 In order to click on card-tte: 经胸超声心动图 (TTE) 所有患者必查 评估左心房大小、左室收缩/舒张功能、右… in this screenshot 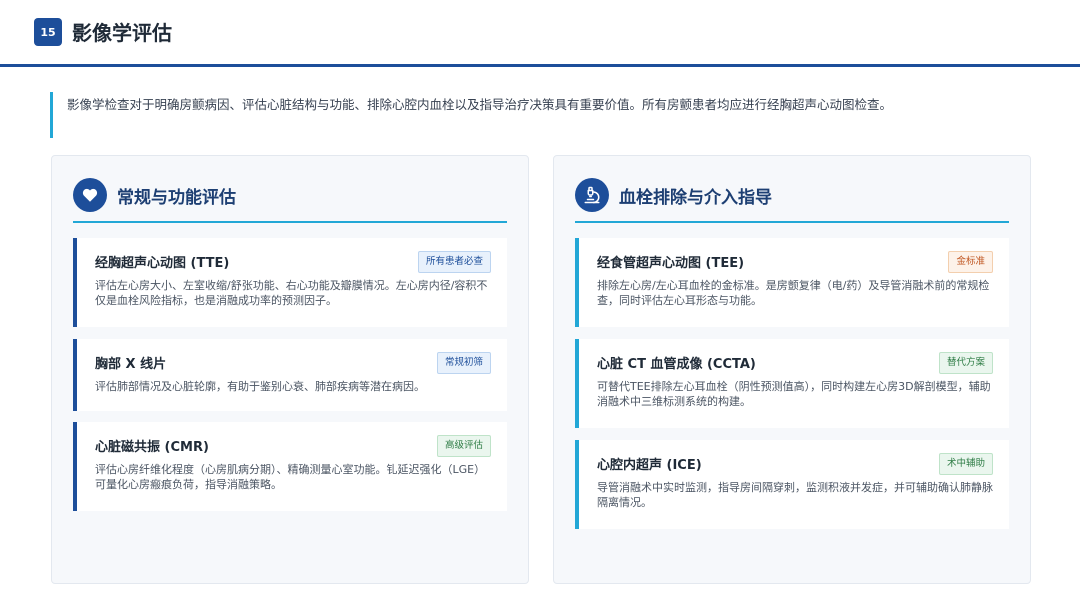, I will do `click(290, 282)`.